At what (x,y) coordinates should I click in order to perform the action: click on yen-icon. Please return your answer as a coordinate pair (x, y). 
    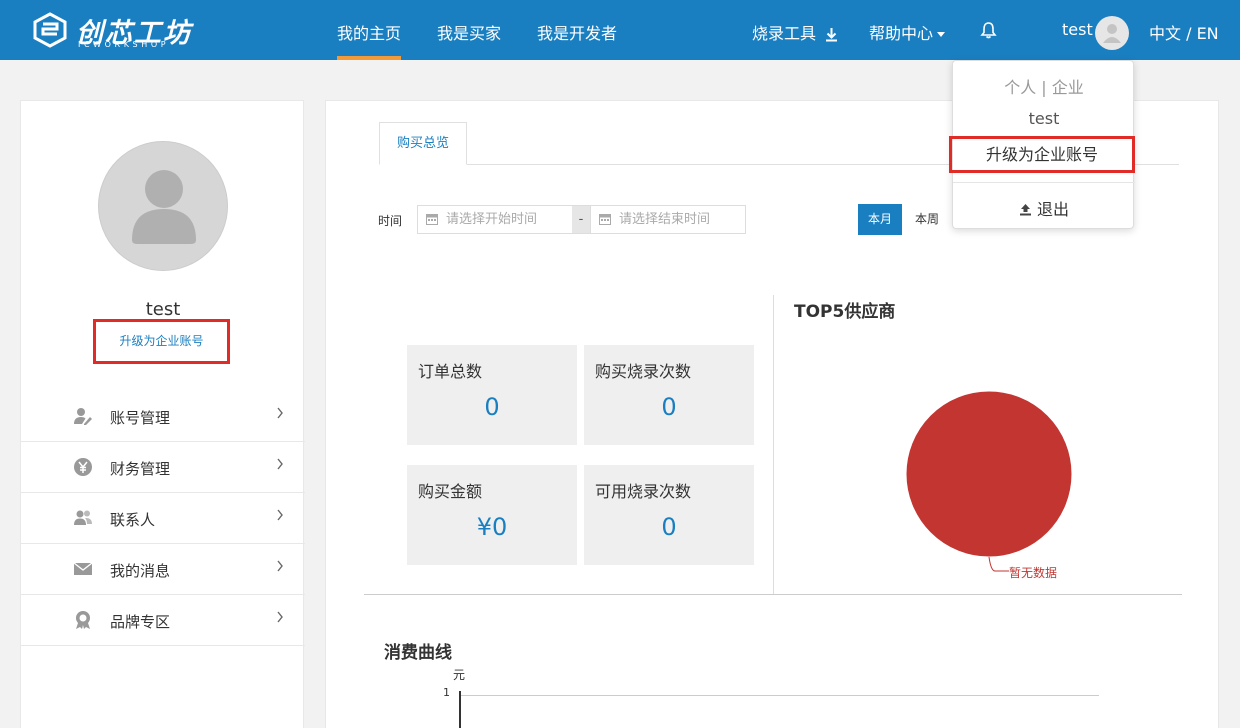
    Looking at the image, I should click on (83, 467).